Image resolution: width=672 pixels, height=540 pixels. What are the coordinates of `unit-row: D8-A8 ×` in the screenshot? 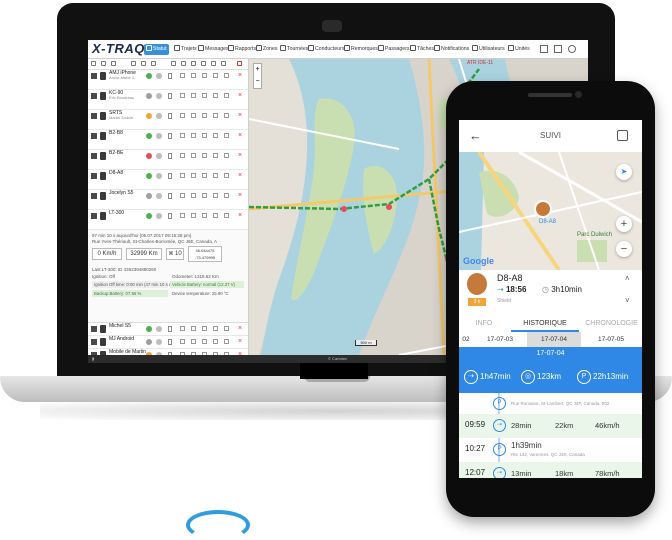 It's located at (168, 180).